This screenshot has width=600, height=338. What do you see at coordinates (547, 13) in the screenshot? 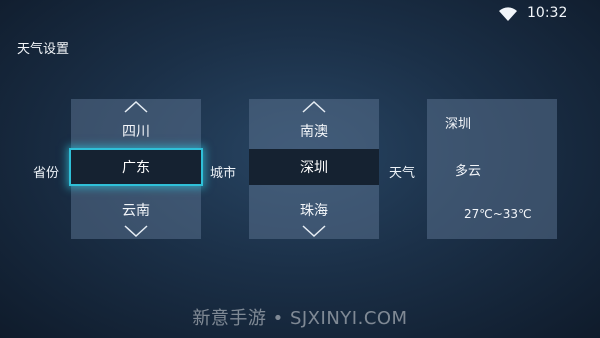
I see `clock: 10:32` at bounding box center [547, 13].